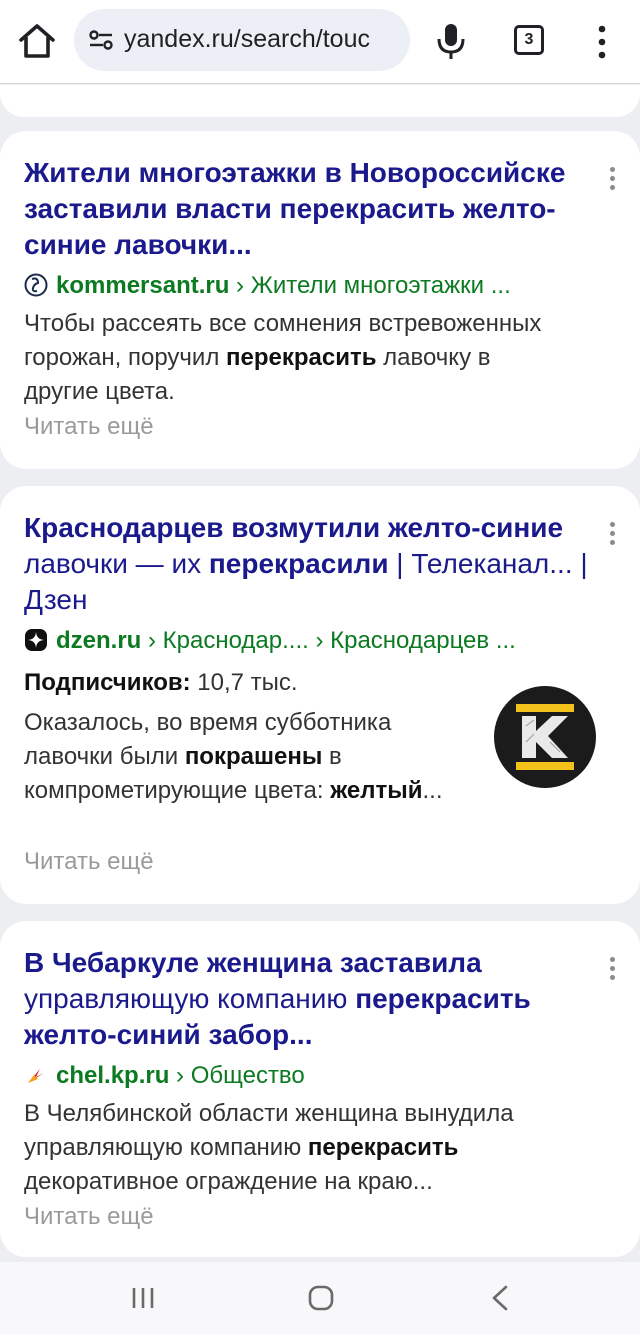 This screenshot has width=640, height=1334. Describe the element at coordinates (36, 640) in the screenshot. I see `dzen-favicon-icon` at that location.